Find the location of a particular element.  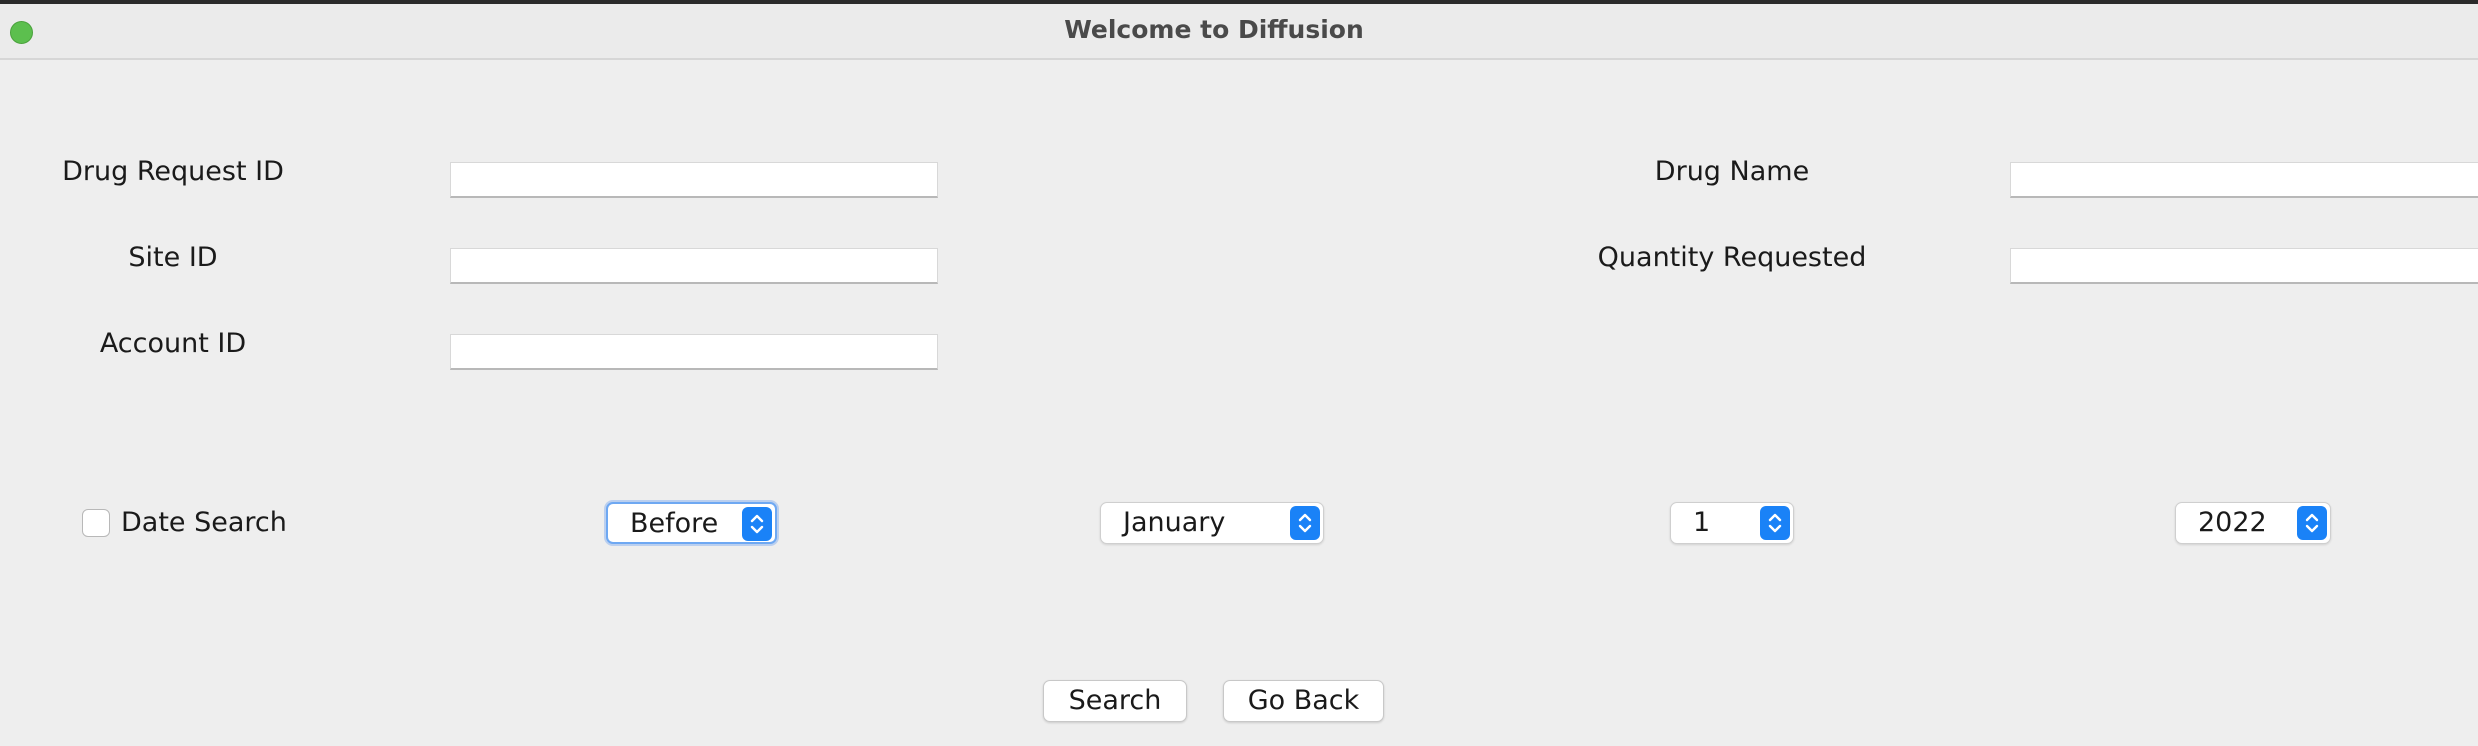

site-id-input is located at coordinates (694, 266).